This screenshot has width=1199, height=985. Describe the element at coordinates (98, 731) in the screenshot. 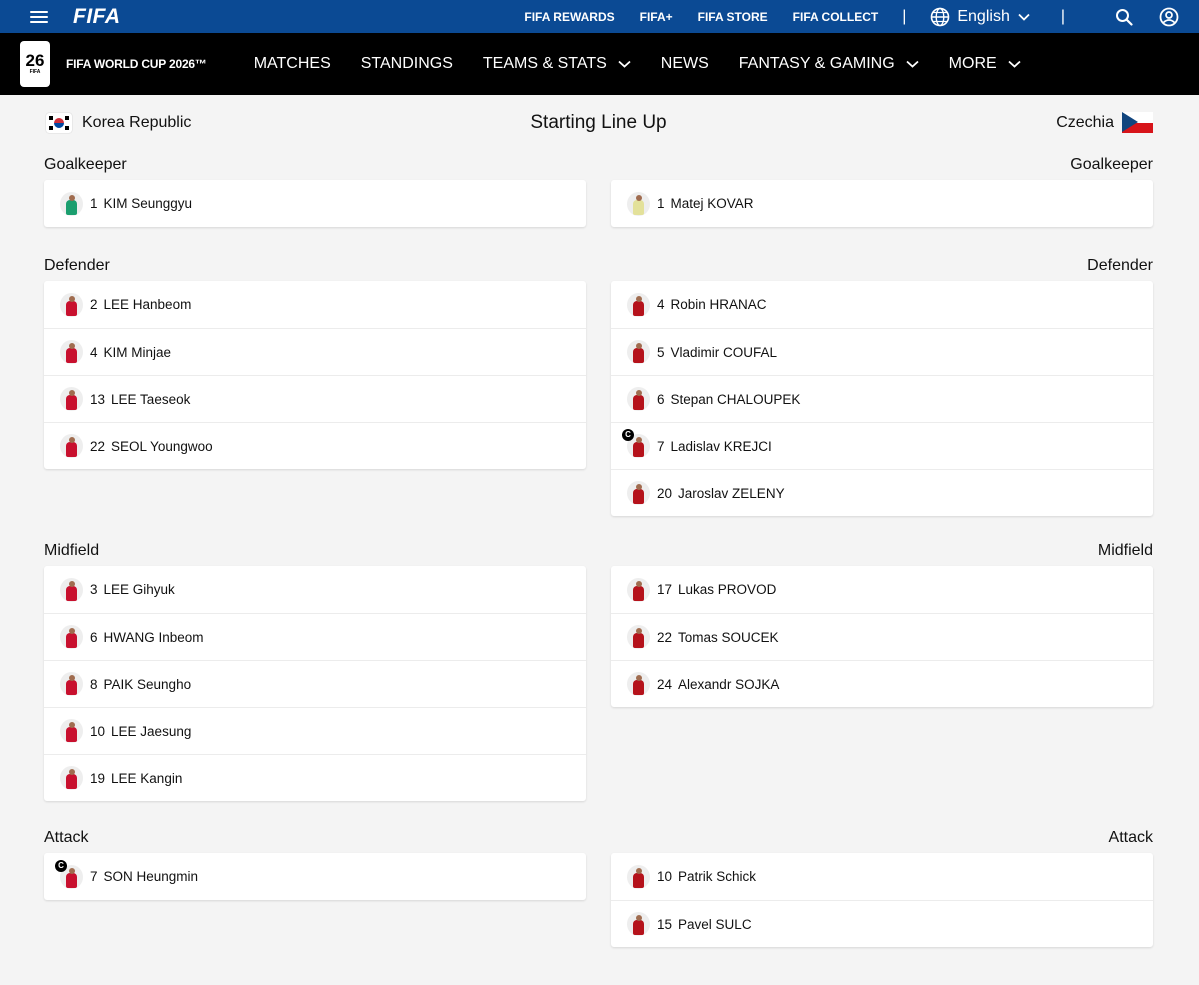

I see `player-number: 10` at that location.